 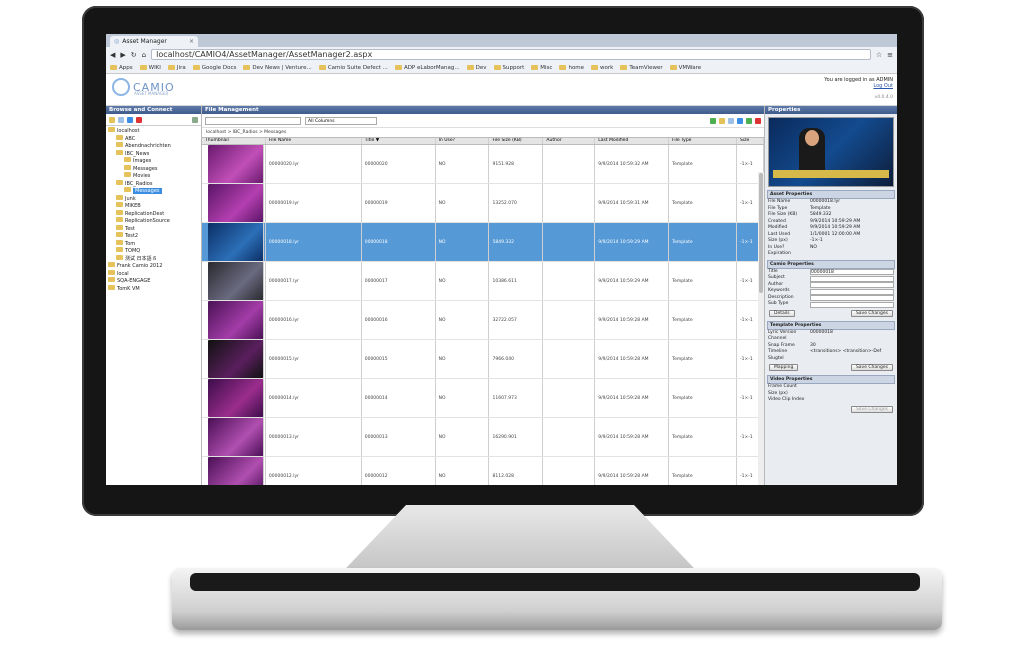 What do you see at coordinates (314, 141) in the screenshot?
I see `column-header: File Name` at bounding box center [314, 141].